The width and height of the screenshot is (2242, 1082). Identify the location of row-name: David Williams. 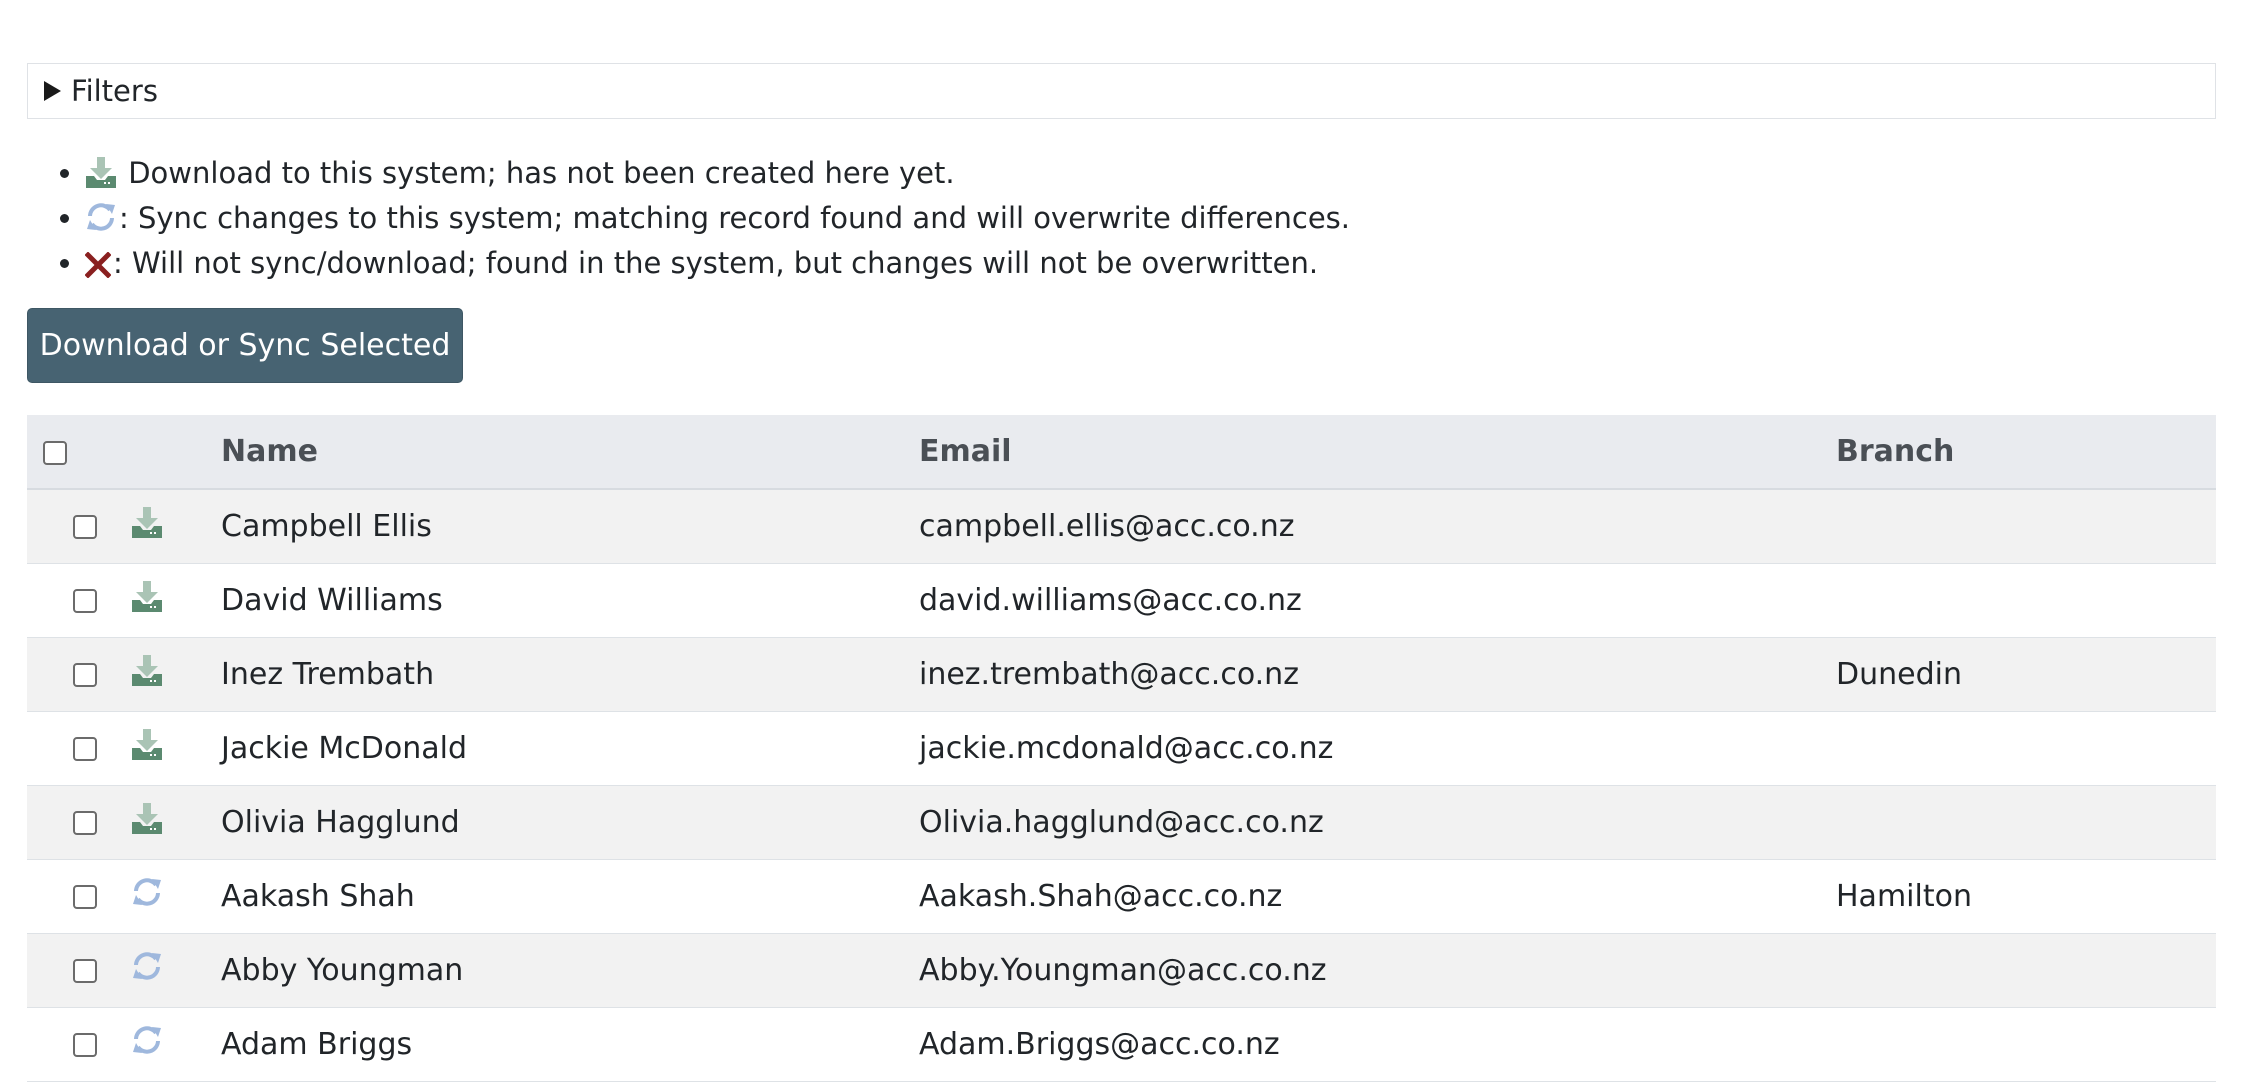
(332, 600).